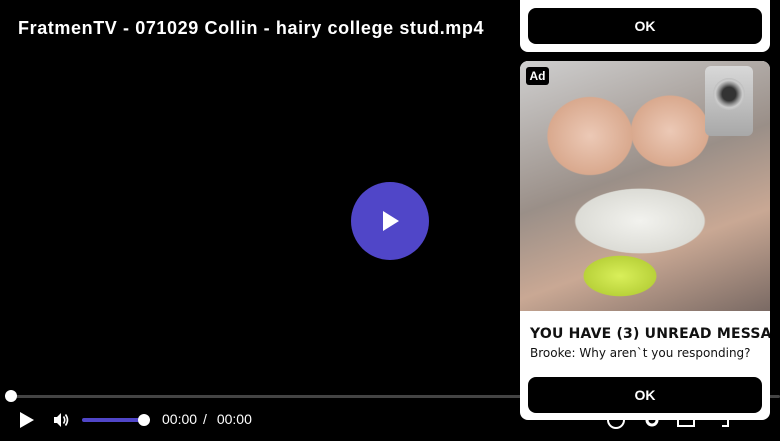  I want to click on mute-button, so click(61, 422).